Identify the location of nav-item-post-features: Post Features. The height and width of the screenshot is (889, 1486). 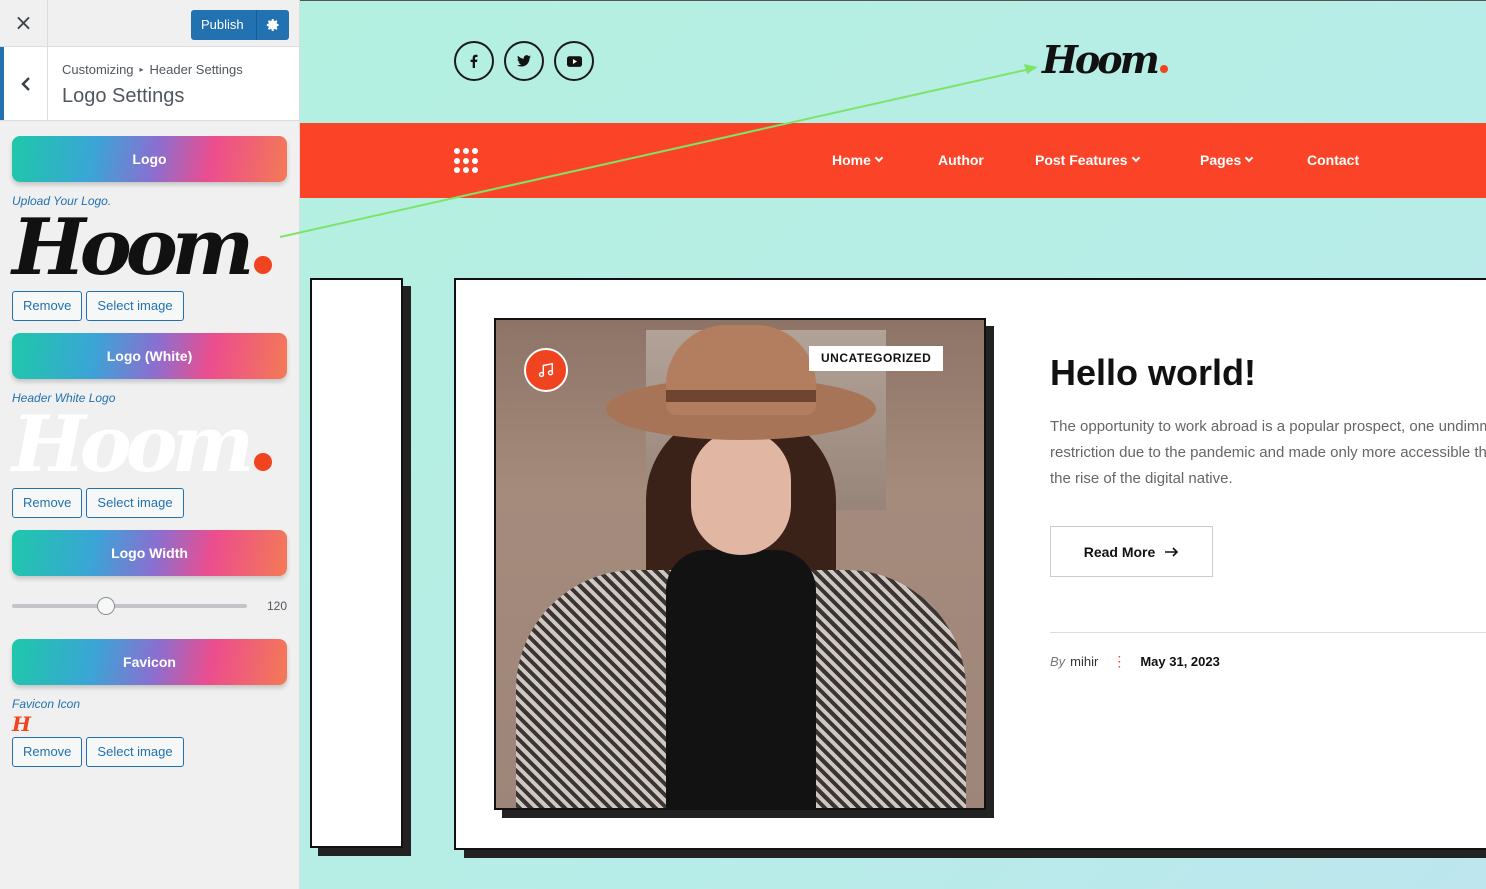
(1087, 160).